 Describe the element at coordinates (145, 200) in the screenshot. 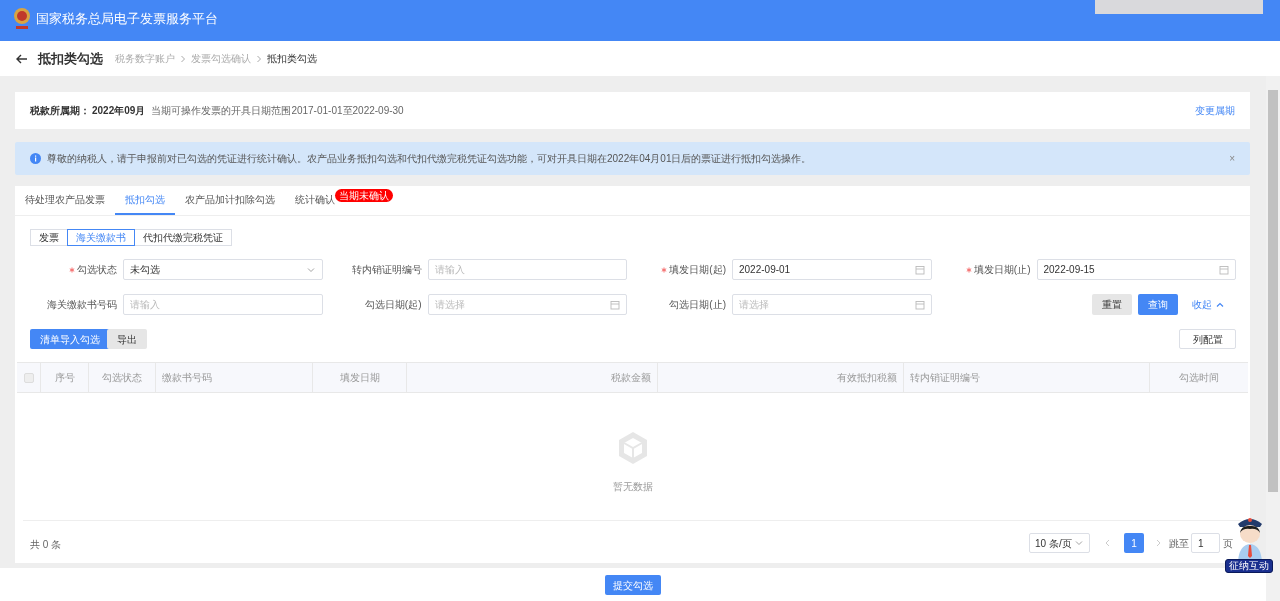

I see `tab: 抵扣勾选` at that location.